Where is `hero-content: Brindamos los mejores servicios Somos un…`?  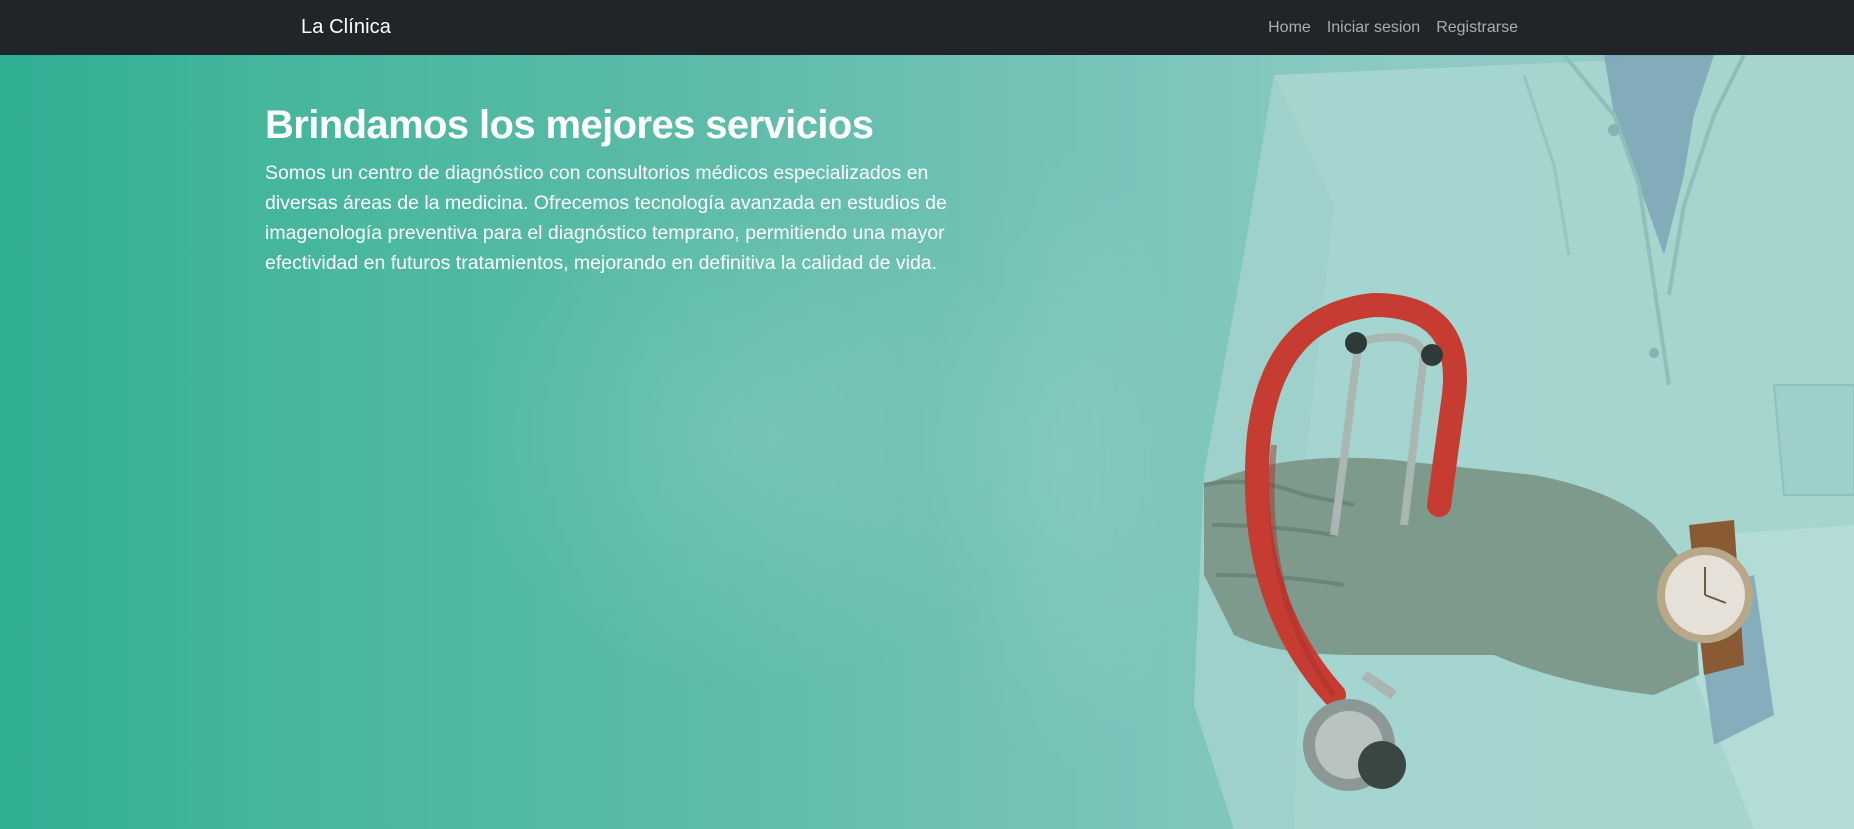
hero-content: Brindamos los mejores servicios Somos un… is located at coordinates (625, 190).